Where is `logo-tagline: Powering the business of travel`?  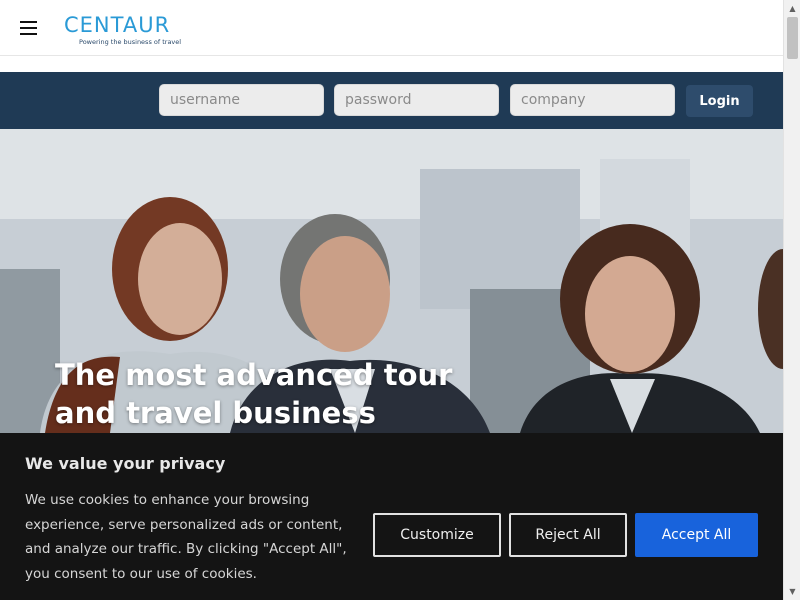 logo-tagline: Powering the business of travel is located at coordinates (130, 42).